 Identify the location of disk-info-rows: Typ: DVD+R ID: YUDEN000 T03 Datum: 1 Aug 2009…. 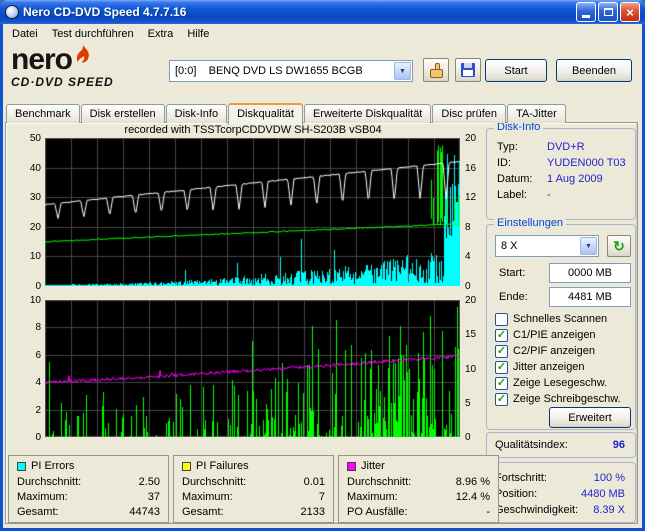
(561, 165).